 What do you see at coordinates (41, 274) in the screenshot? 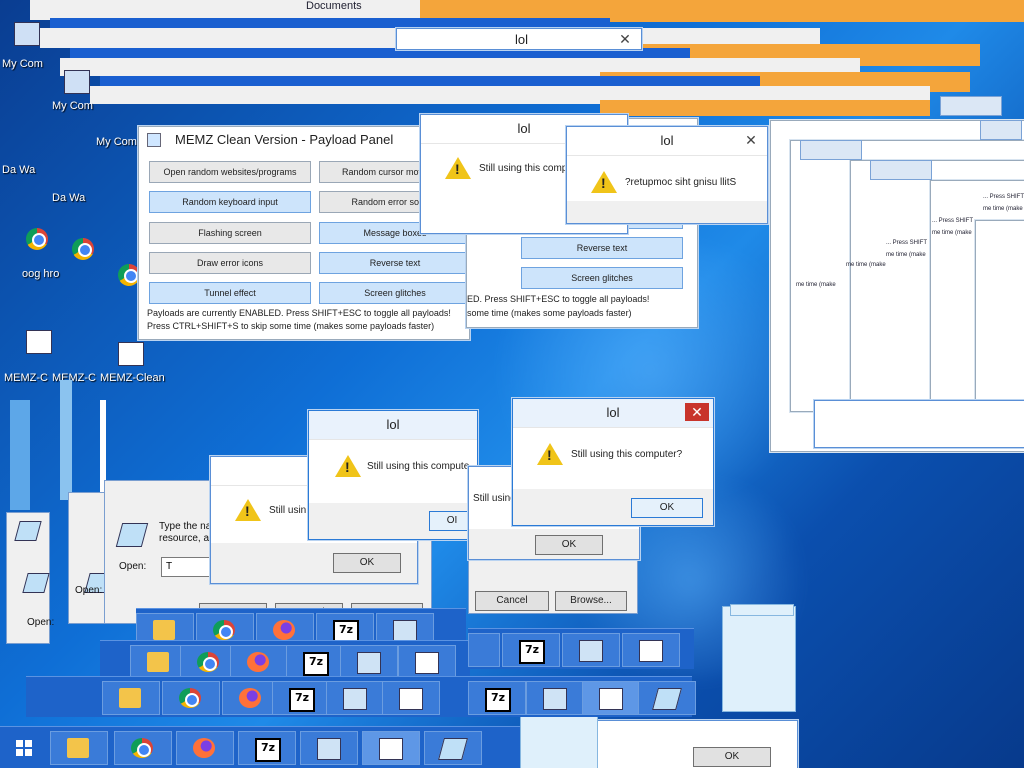
I see `desktop-icon-label: oog hro` at bounding box center [41, 274].